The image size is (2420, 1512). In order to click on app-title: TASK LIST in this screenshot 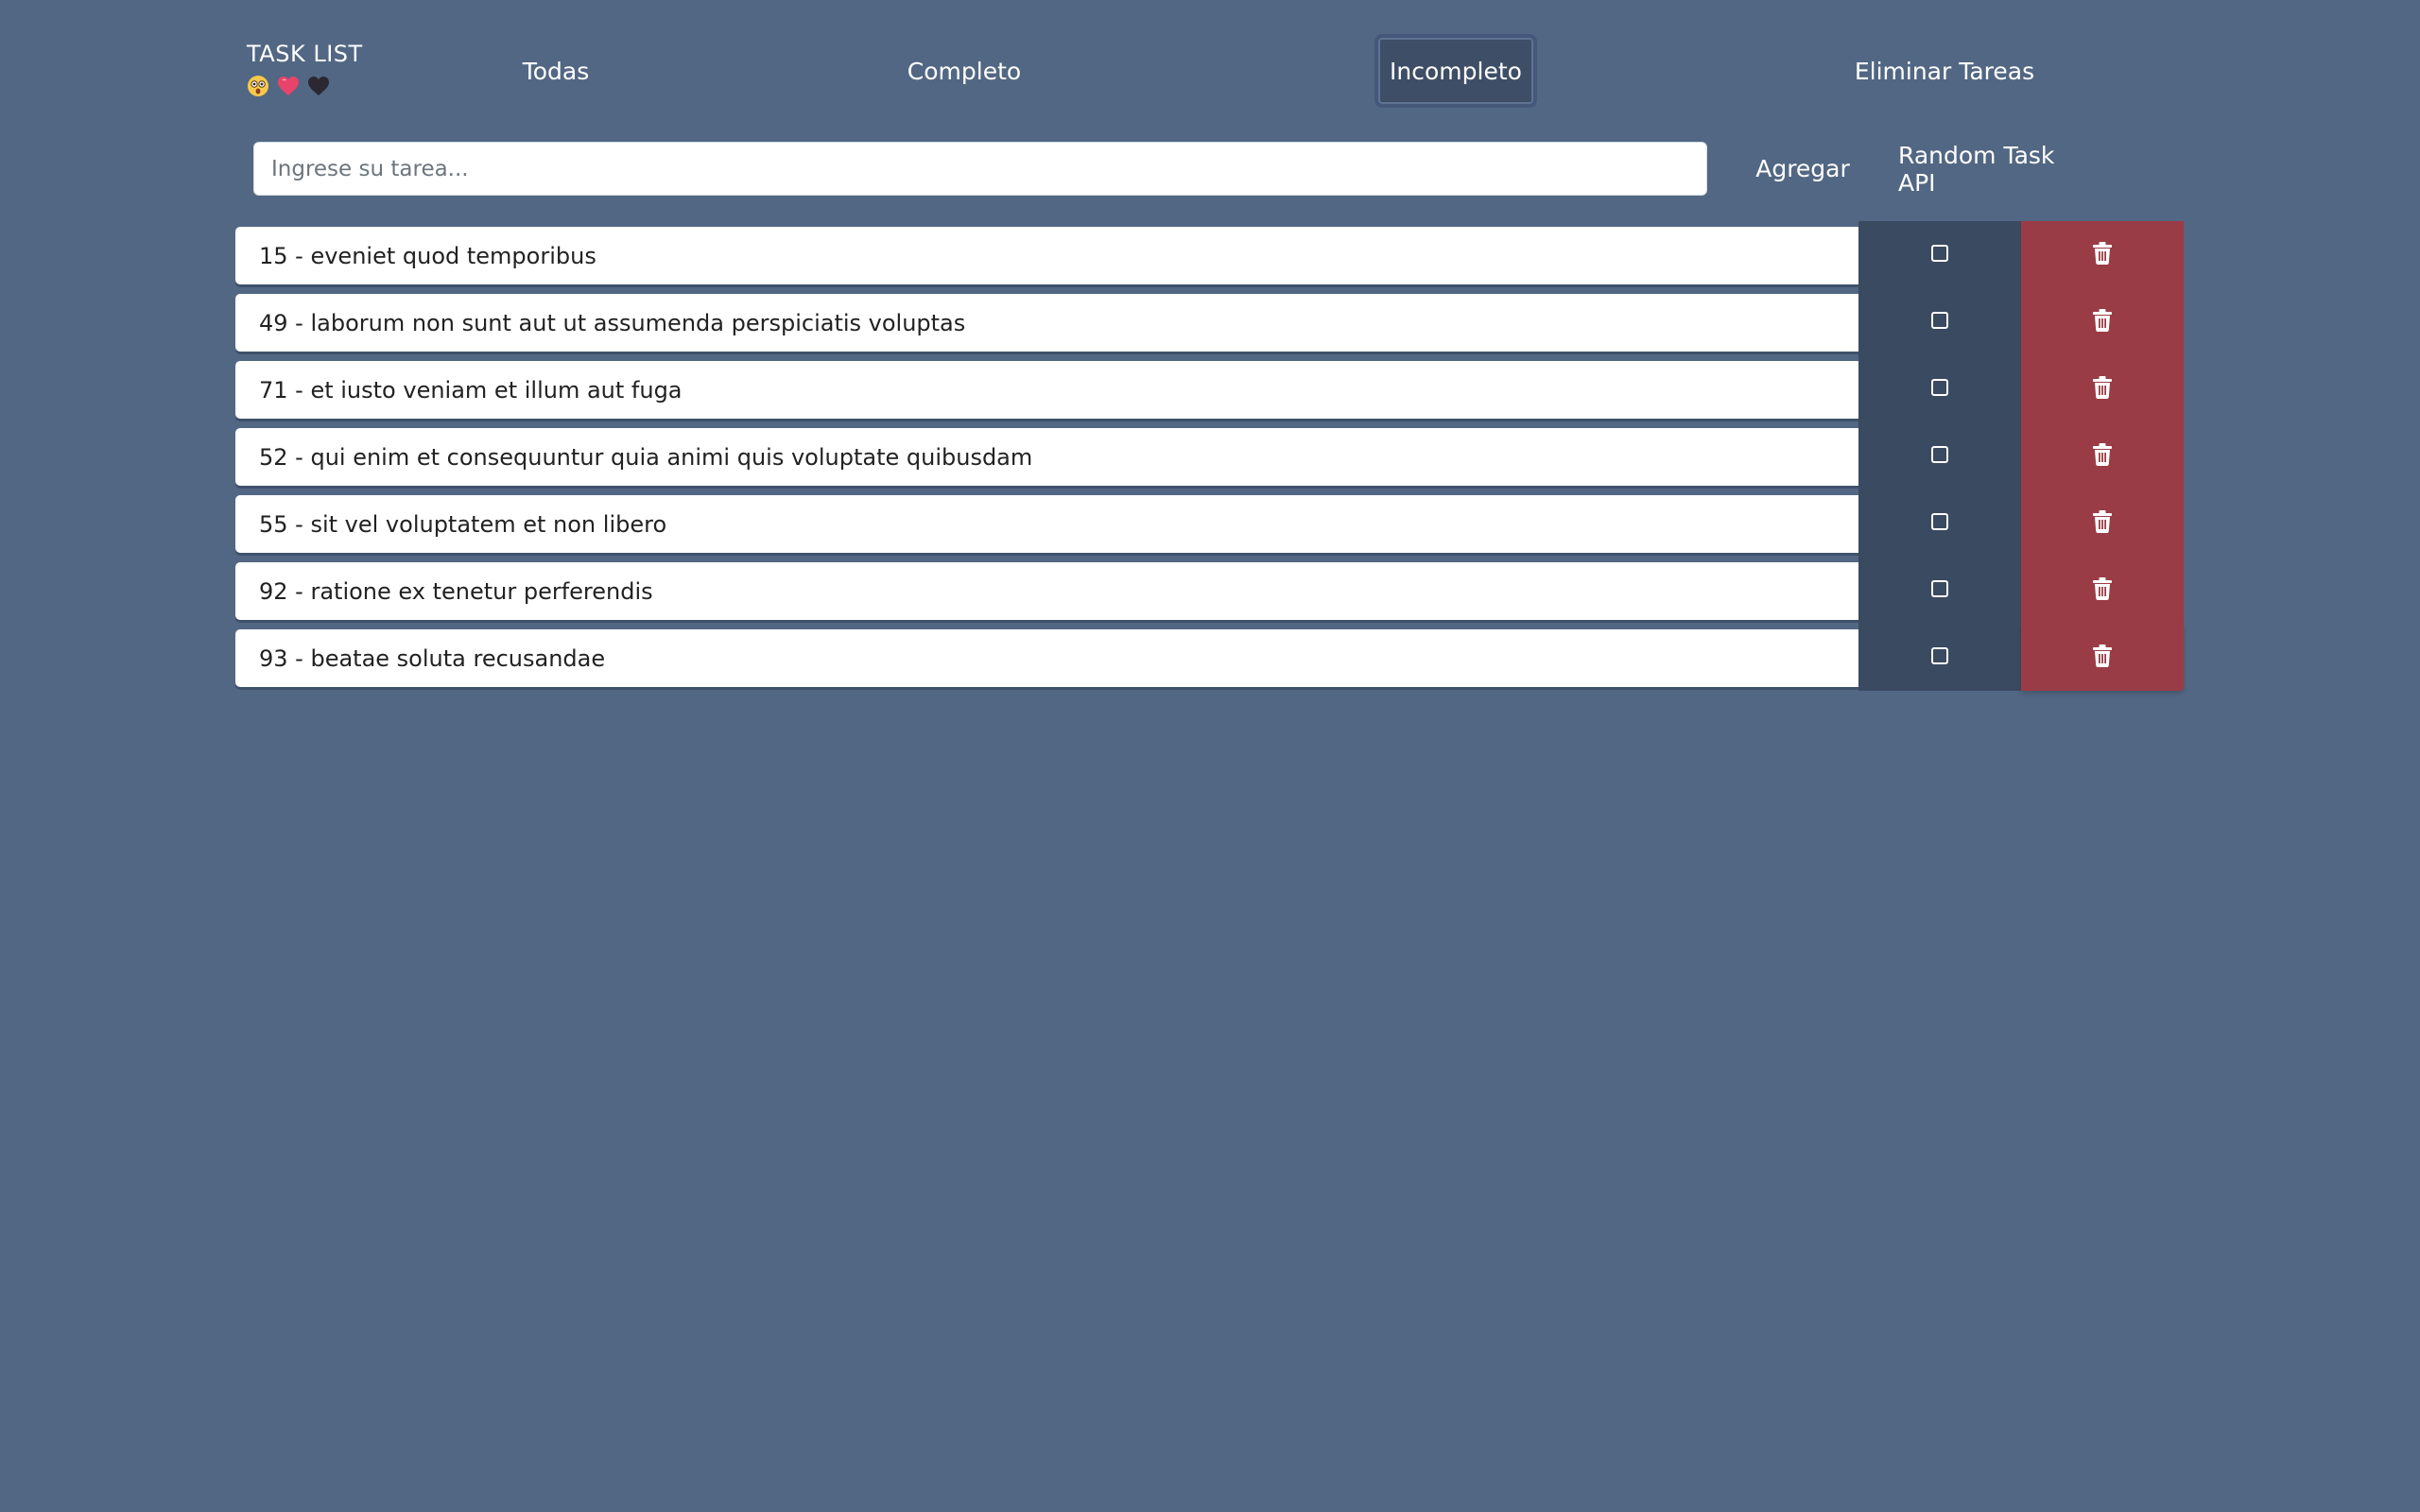, I will do `click(305, 54)`.